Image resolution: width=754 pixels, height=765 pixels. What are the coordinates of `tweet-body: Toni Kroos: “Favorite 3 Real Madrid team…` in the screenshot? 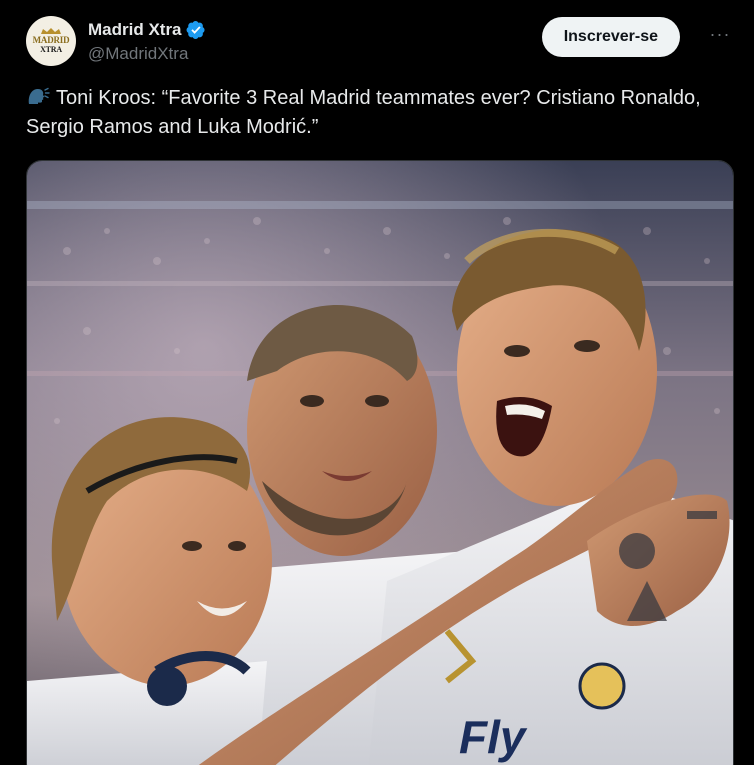 It's located at (370, 113).